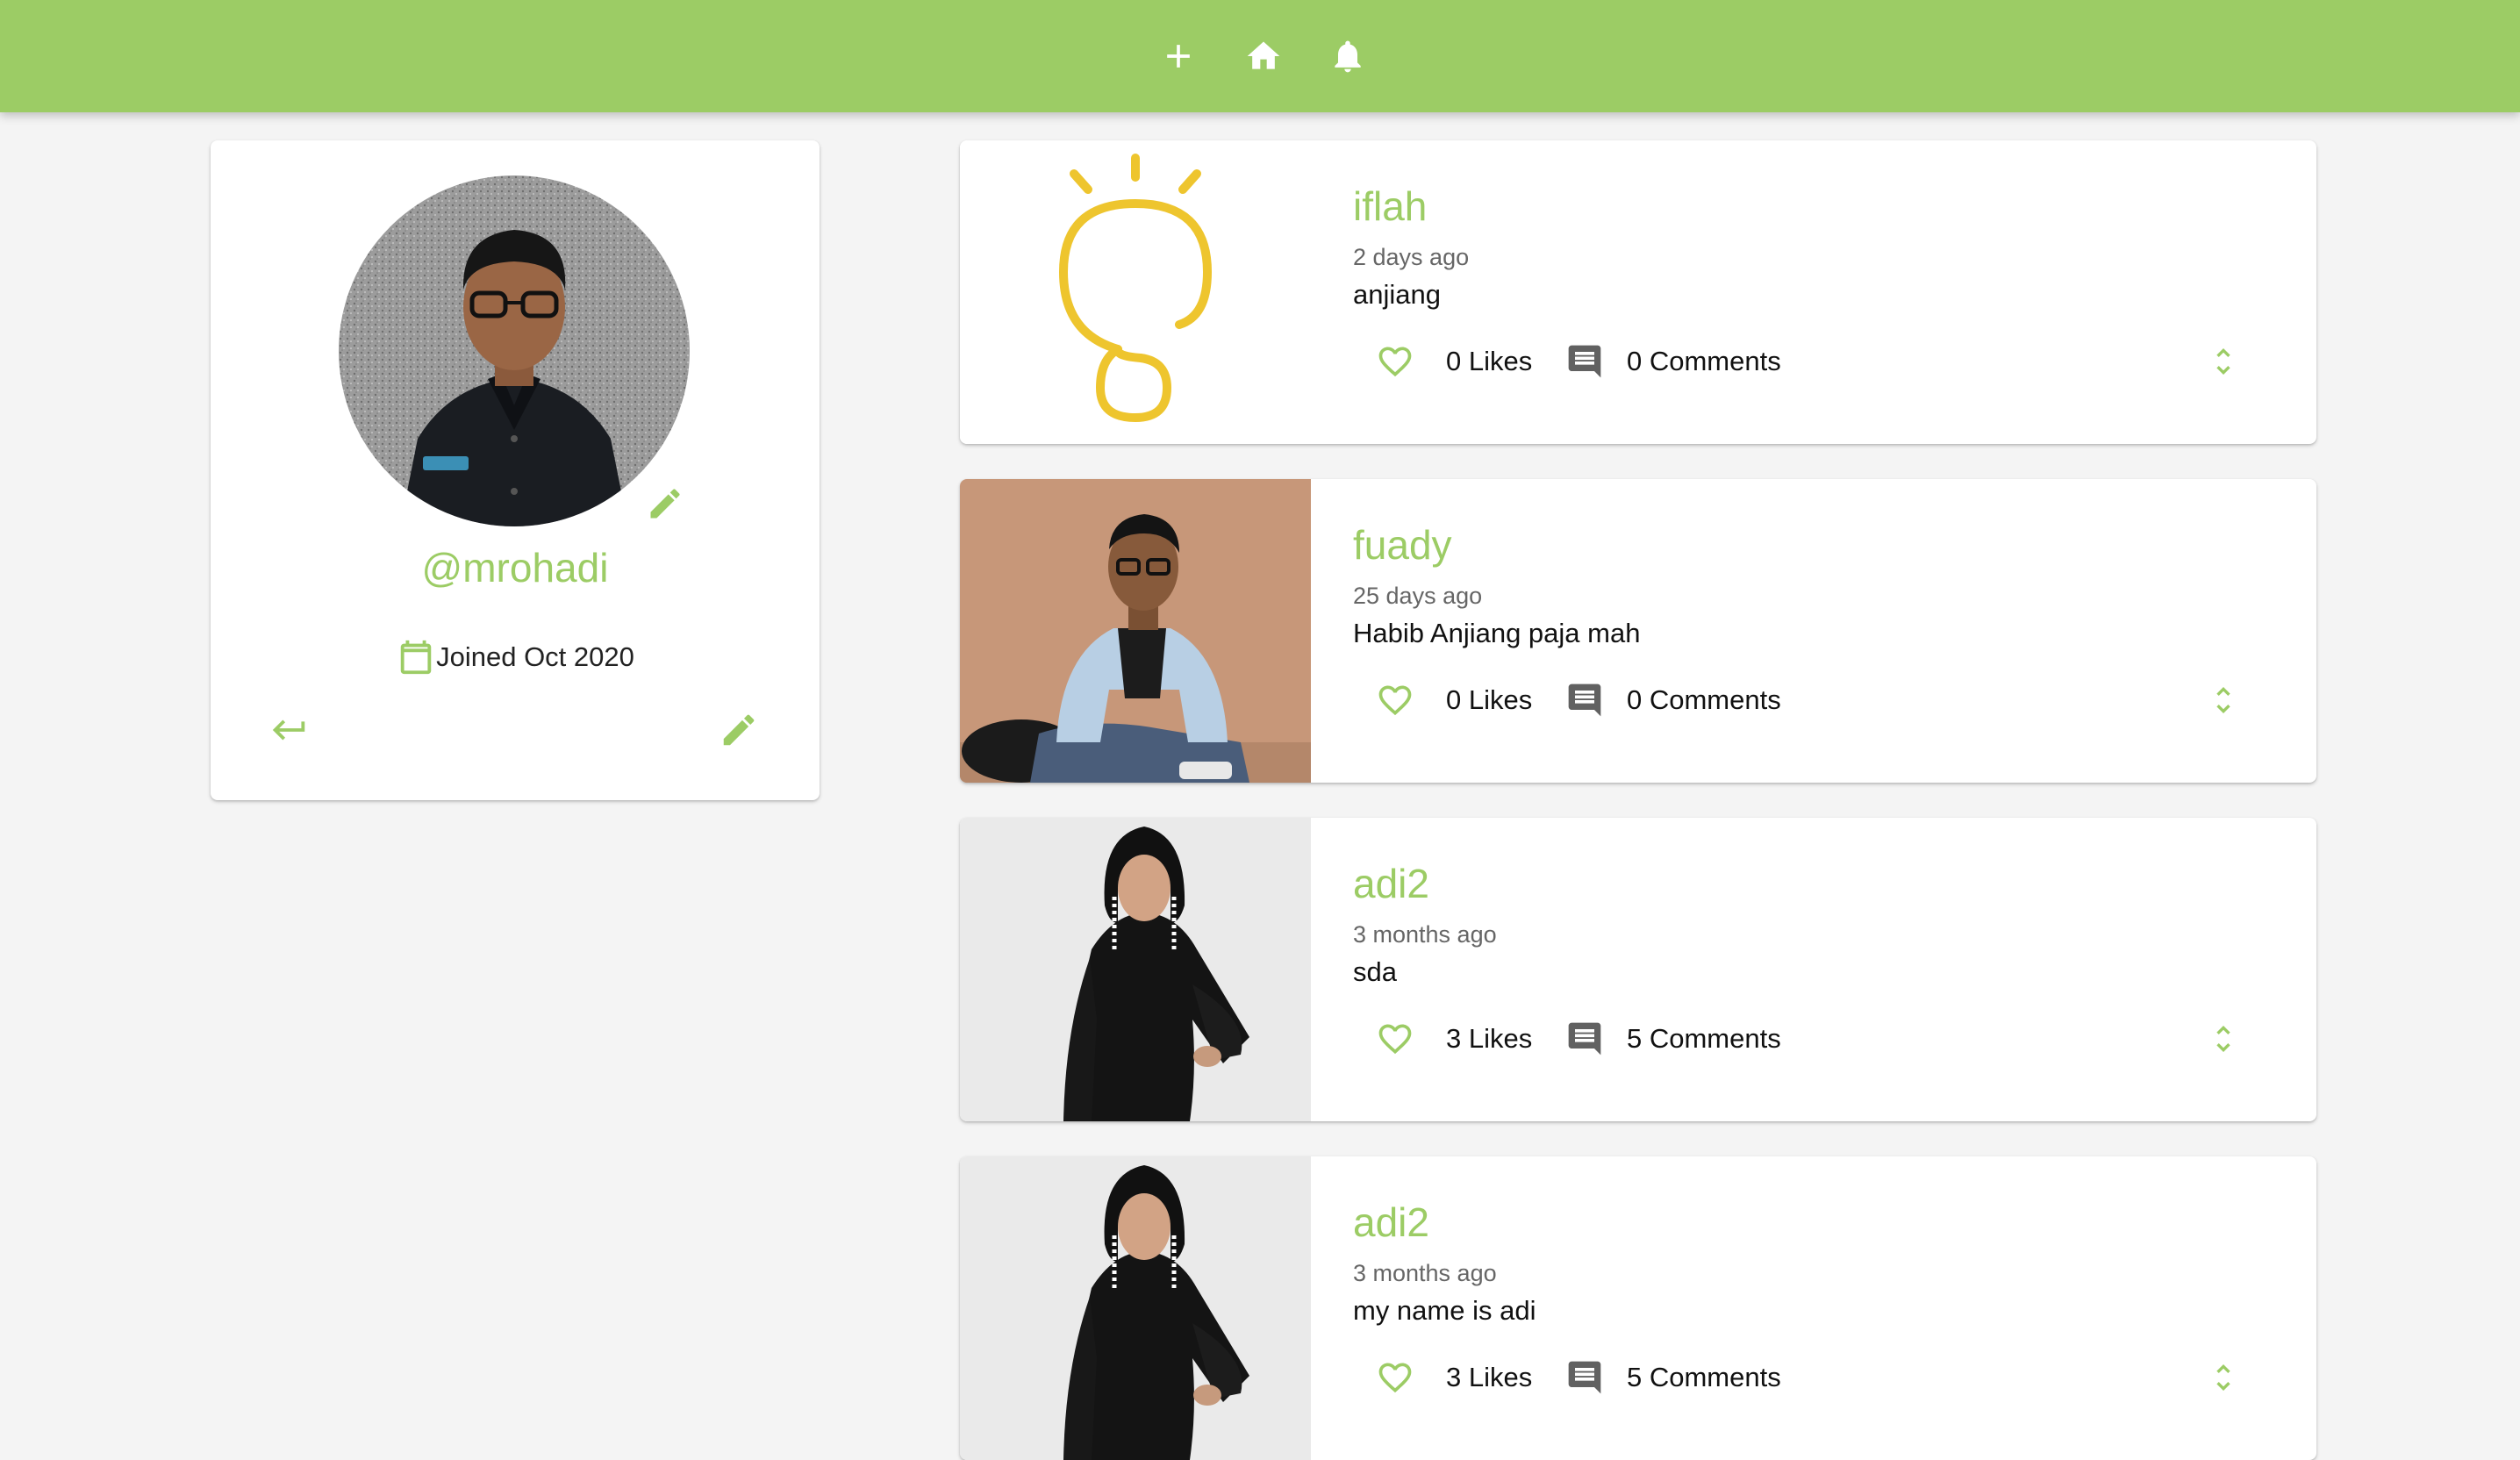 This screenshot has width=2520, height=1460. I want to click on profile-card: @mrohadi Joined Oct 2020, so click(515, 470).